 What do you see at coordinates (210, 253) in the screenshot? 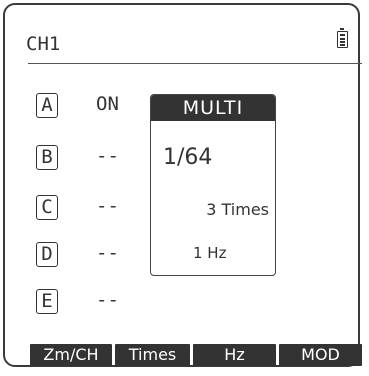
I see `multi-frequency: 1 Hz` at bounding box center [210, 253].